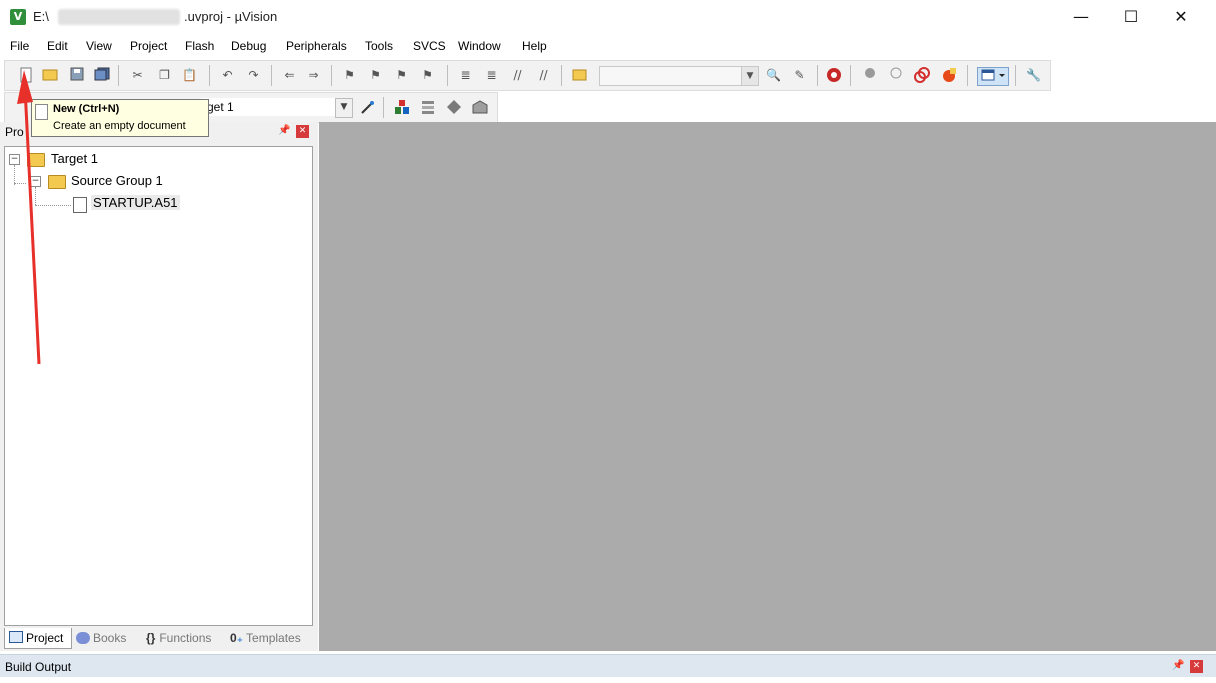 The height and width of the screenshot is (683, 1216). I want to click on incremental-find-icon: ✎, so click(799, 75).